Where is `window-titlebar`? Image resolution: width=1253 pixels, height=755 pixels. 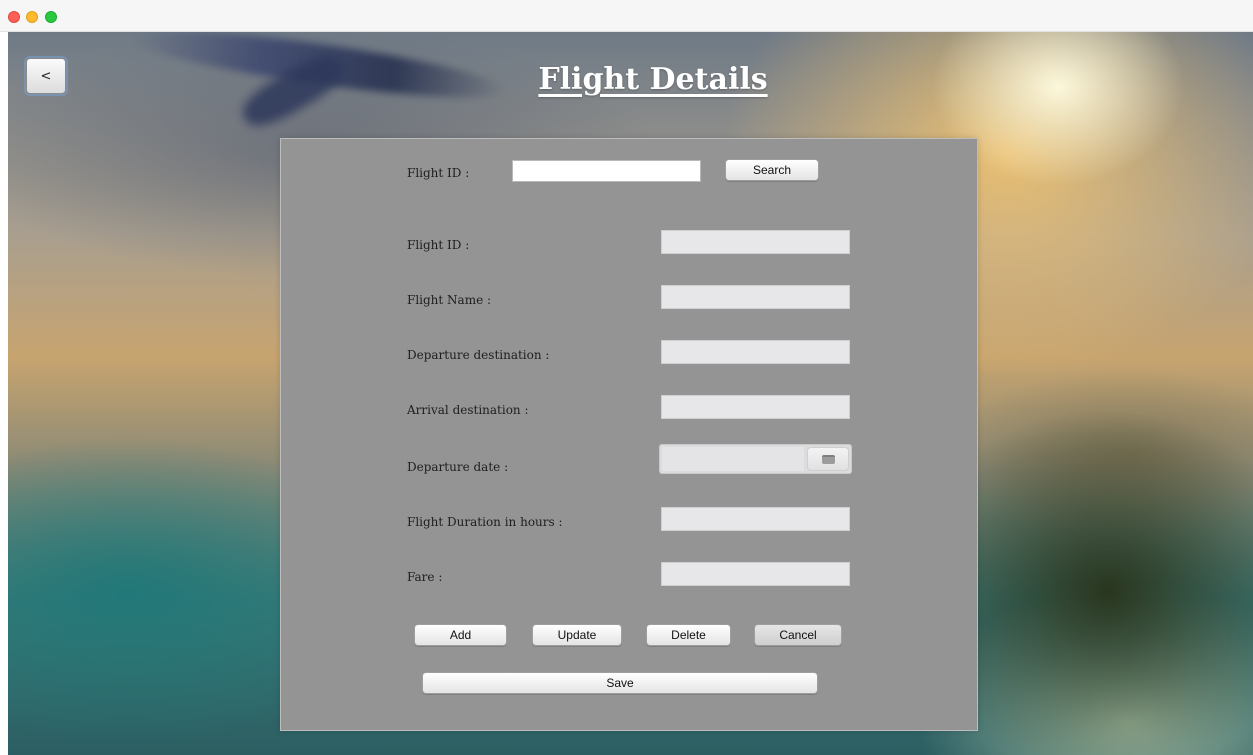
window-titlebar is located at coordinates (626, 16).